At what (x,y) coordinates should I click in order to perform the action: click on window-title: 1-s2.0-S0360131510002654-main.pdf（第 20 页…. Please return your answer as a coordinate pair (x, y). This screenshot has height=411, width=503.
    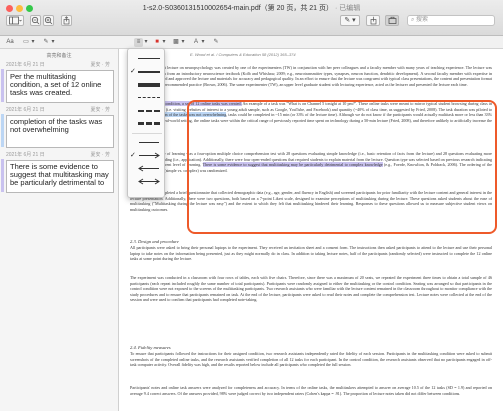
    Looking at the image, I should click on (251, 8).